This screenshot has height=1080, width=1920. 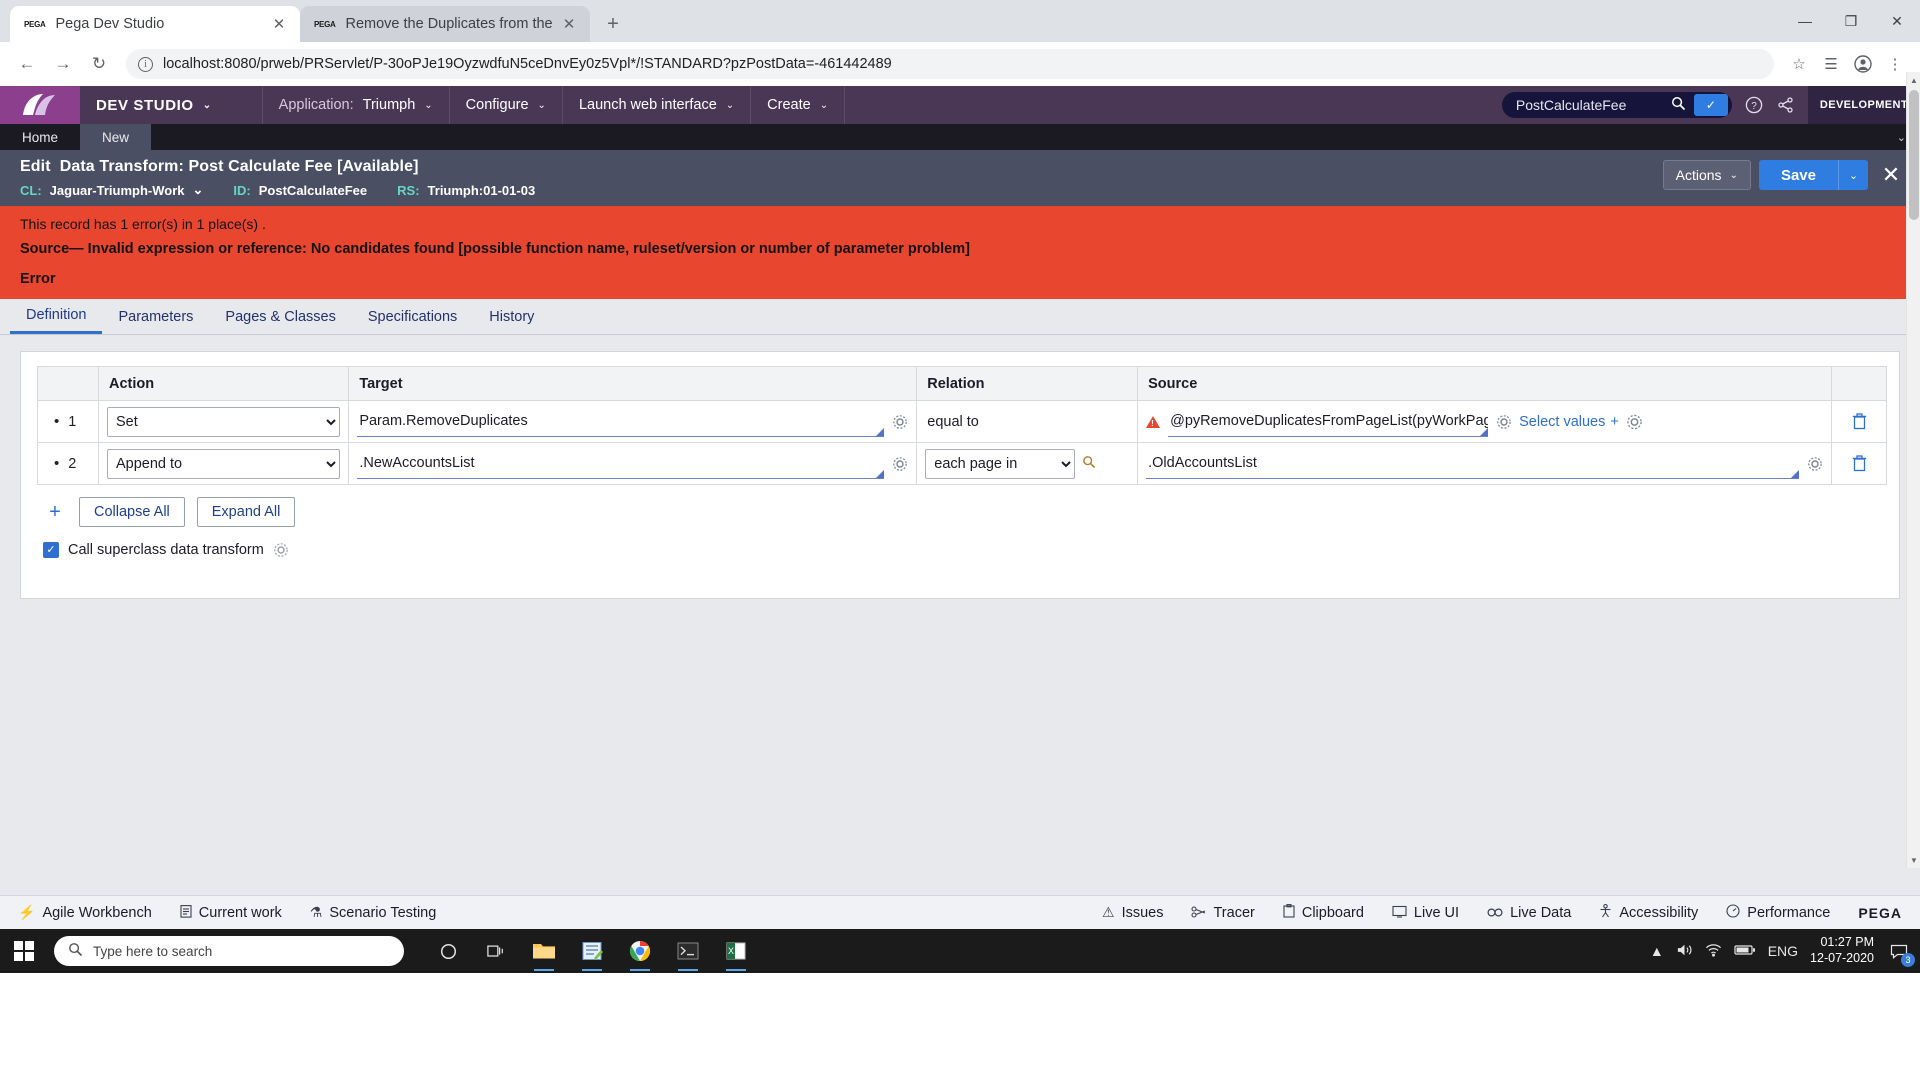 I want to click on chrome-browser-icon, so click(x=640, y=951).